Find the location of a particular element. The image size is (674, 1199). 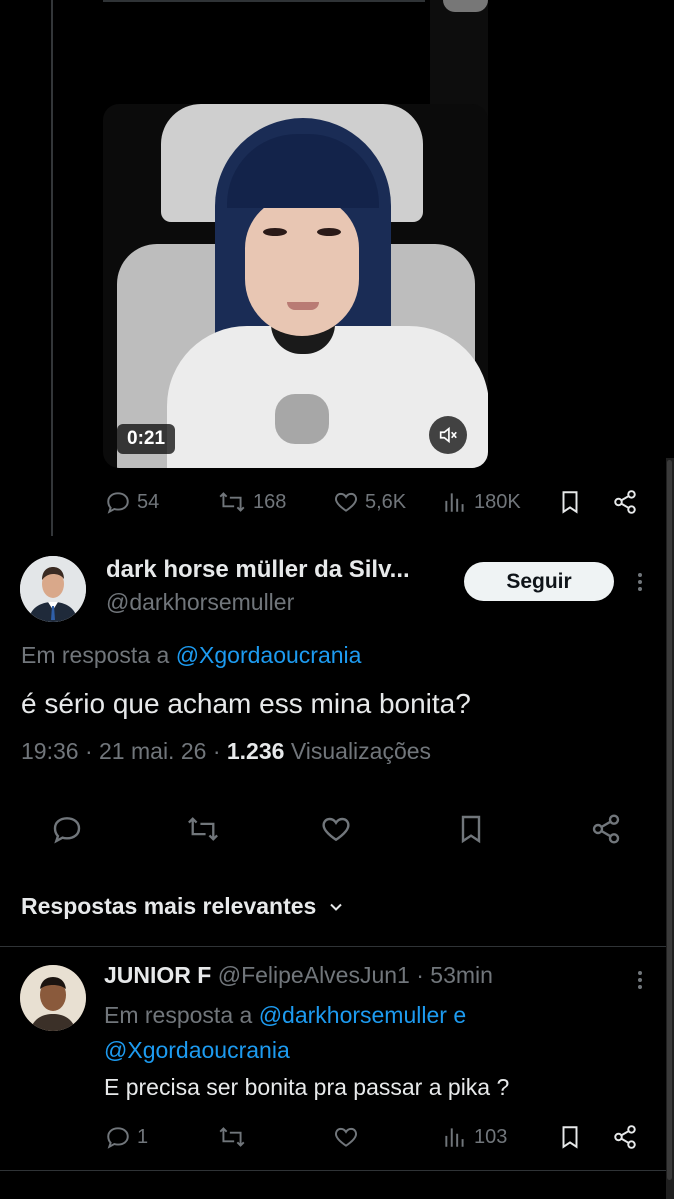

reply-age: 53min is located at coordinates (461, 975).